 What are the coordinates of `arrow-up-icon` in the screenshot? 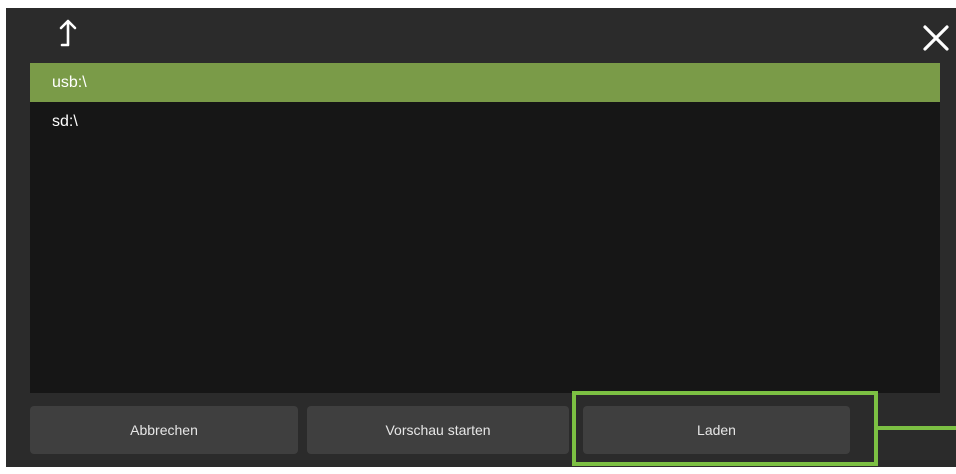 It's located at (68, 34).